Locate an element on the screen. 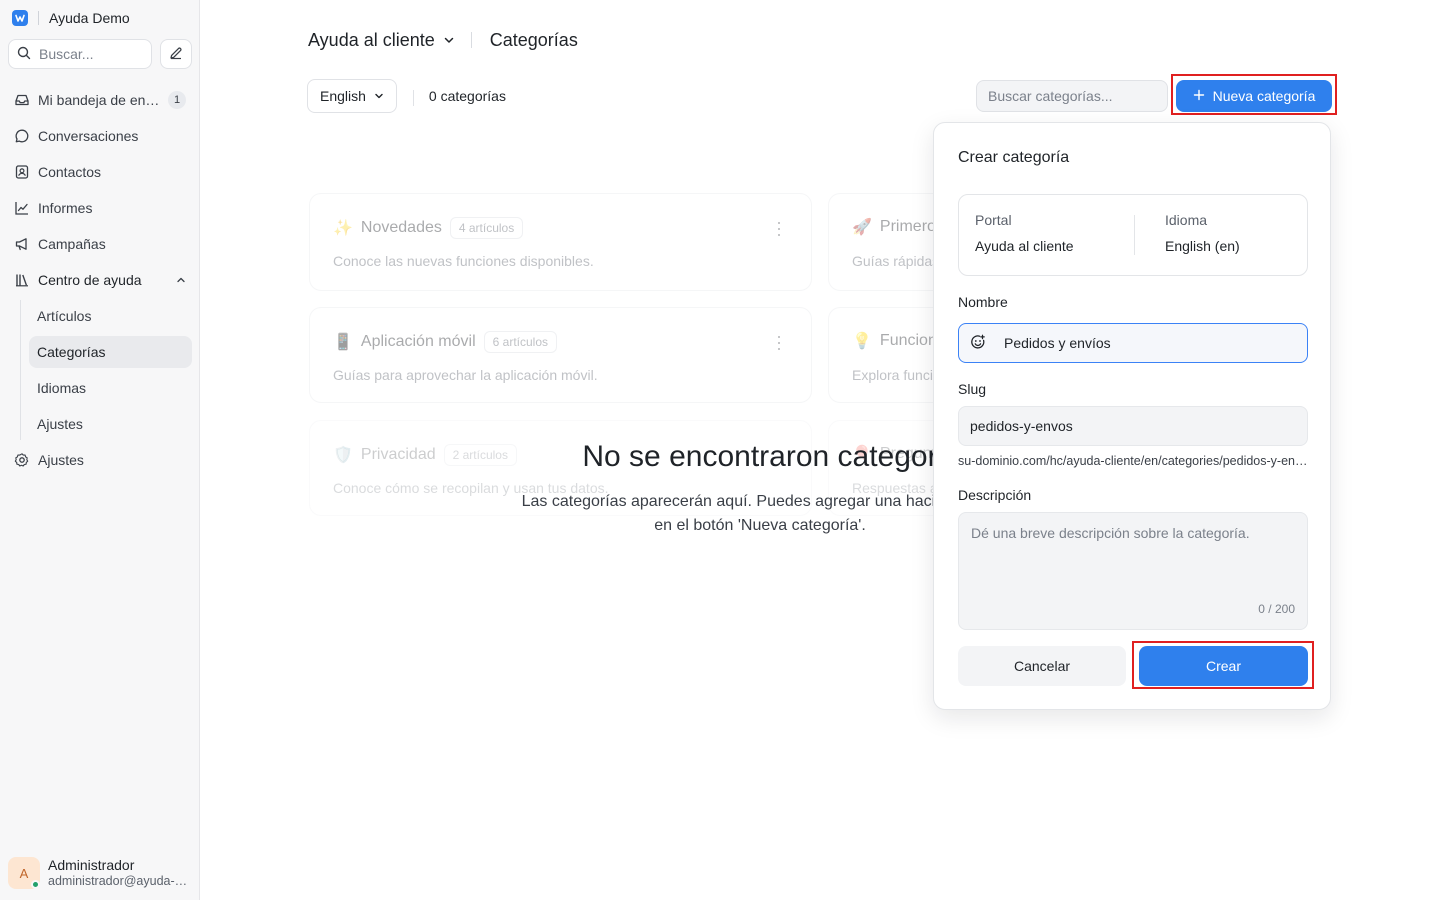  app-name: Ayuda Demo is located at coordinates (89, 18).